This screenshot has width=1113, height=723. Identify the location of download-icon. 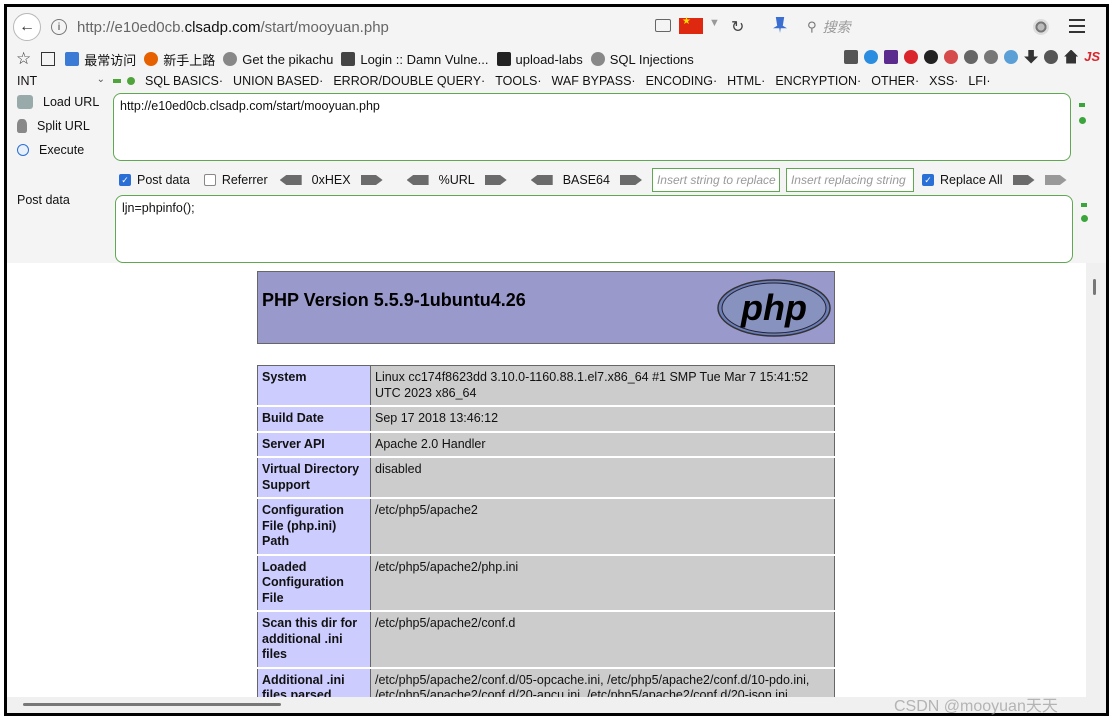
(1031, 56).